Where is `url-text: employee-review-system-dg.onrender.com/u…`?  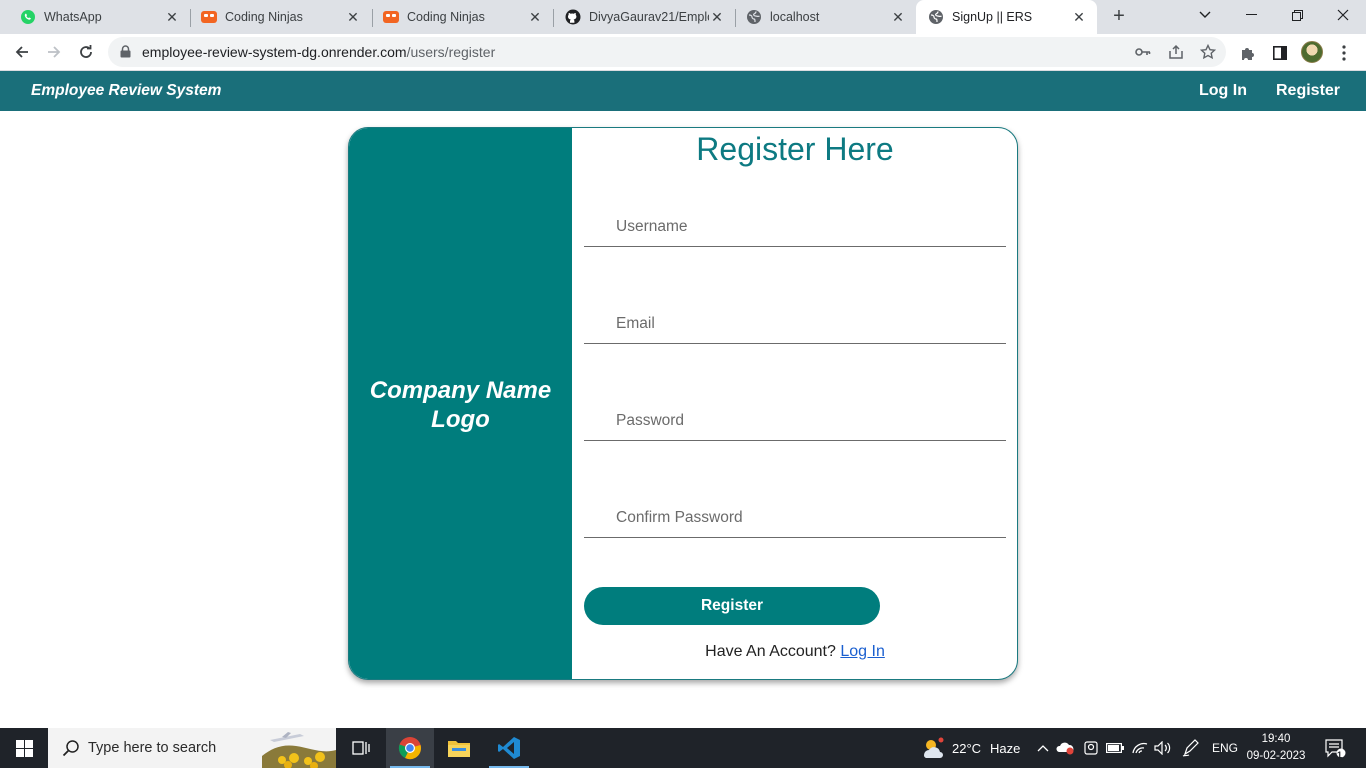 url-text: employee-review-system-dg.onrender.com/u… is located at coordinates (318, 52).